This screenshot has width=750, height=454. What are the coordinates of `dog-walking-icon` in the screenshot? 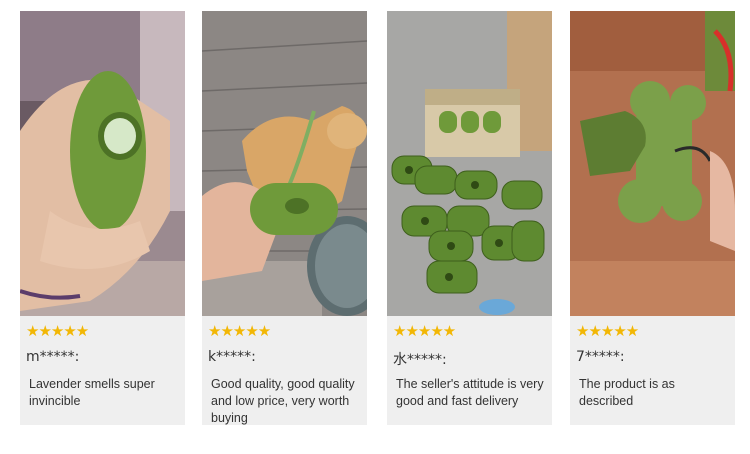 It's located at (284, 163).